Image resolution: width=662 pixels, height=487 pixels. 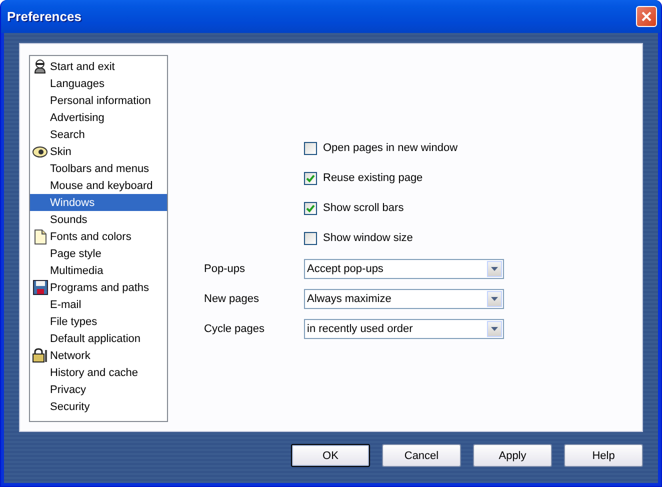 What do you see at coordinates (98, 151) in the screenshot?
I see `category-item: Skin` at bounding box center [98, 151].